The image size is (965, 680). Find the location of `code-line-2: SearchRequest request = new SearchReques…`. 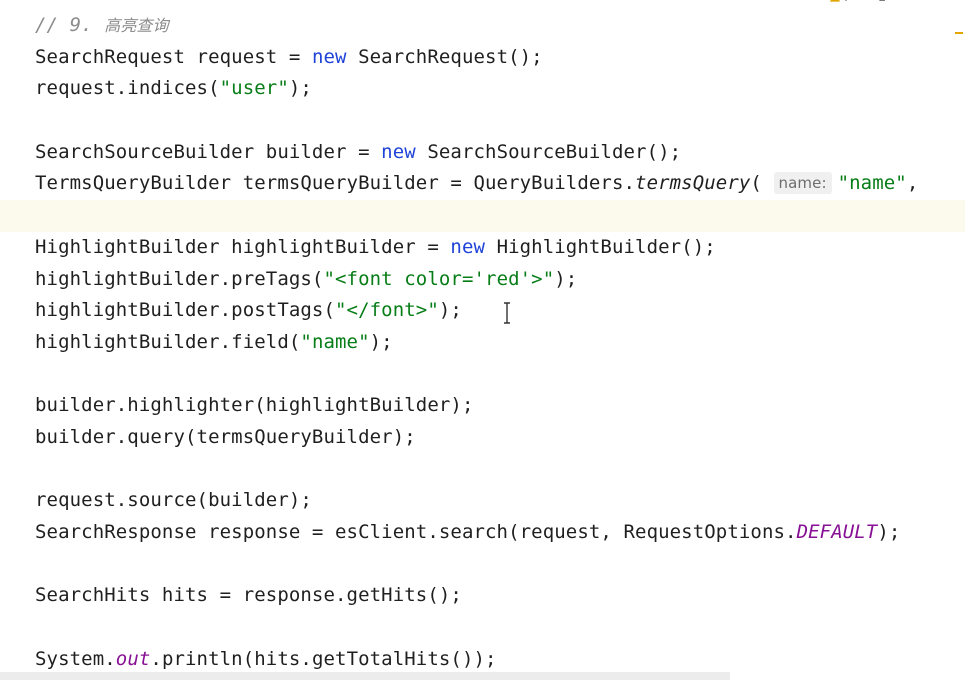

code-line-2: SearchRequest request = new SearchReques… is located at coordinates (500, 58).